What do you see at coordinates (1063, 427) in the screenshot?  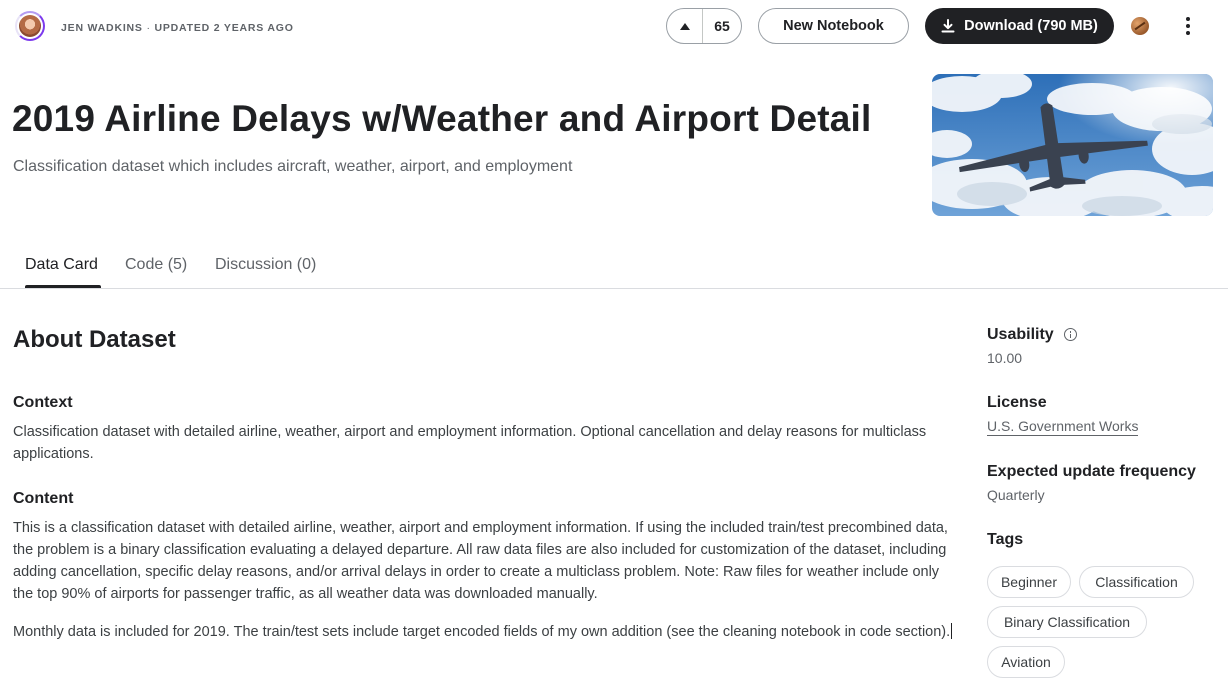 I see `license-link: U.S. Government Works` at bounding box center [1063, 427].